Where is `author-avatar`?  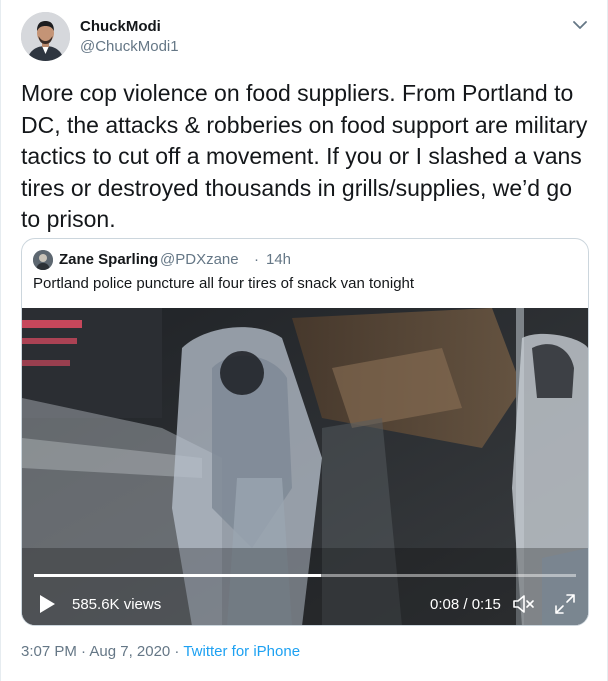
author-avatar is located at coordinates (45, 36).